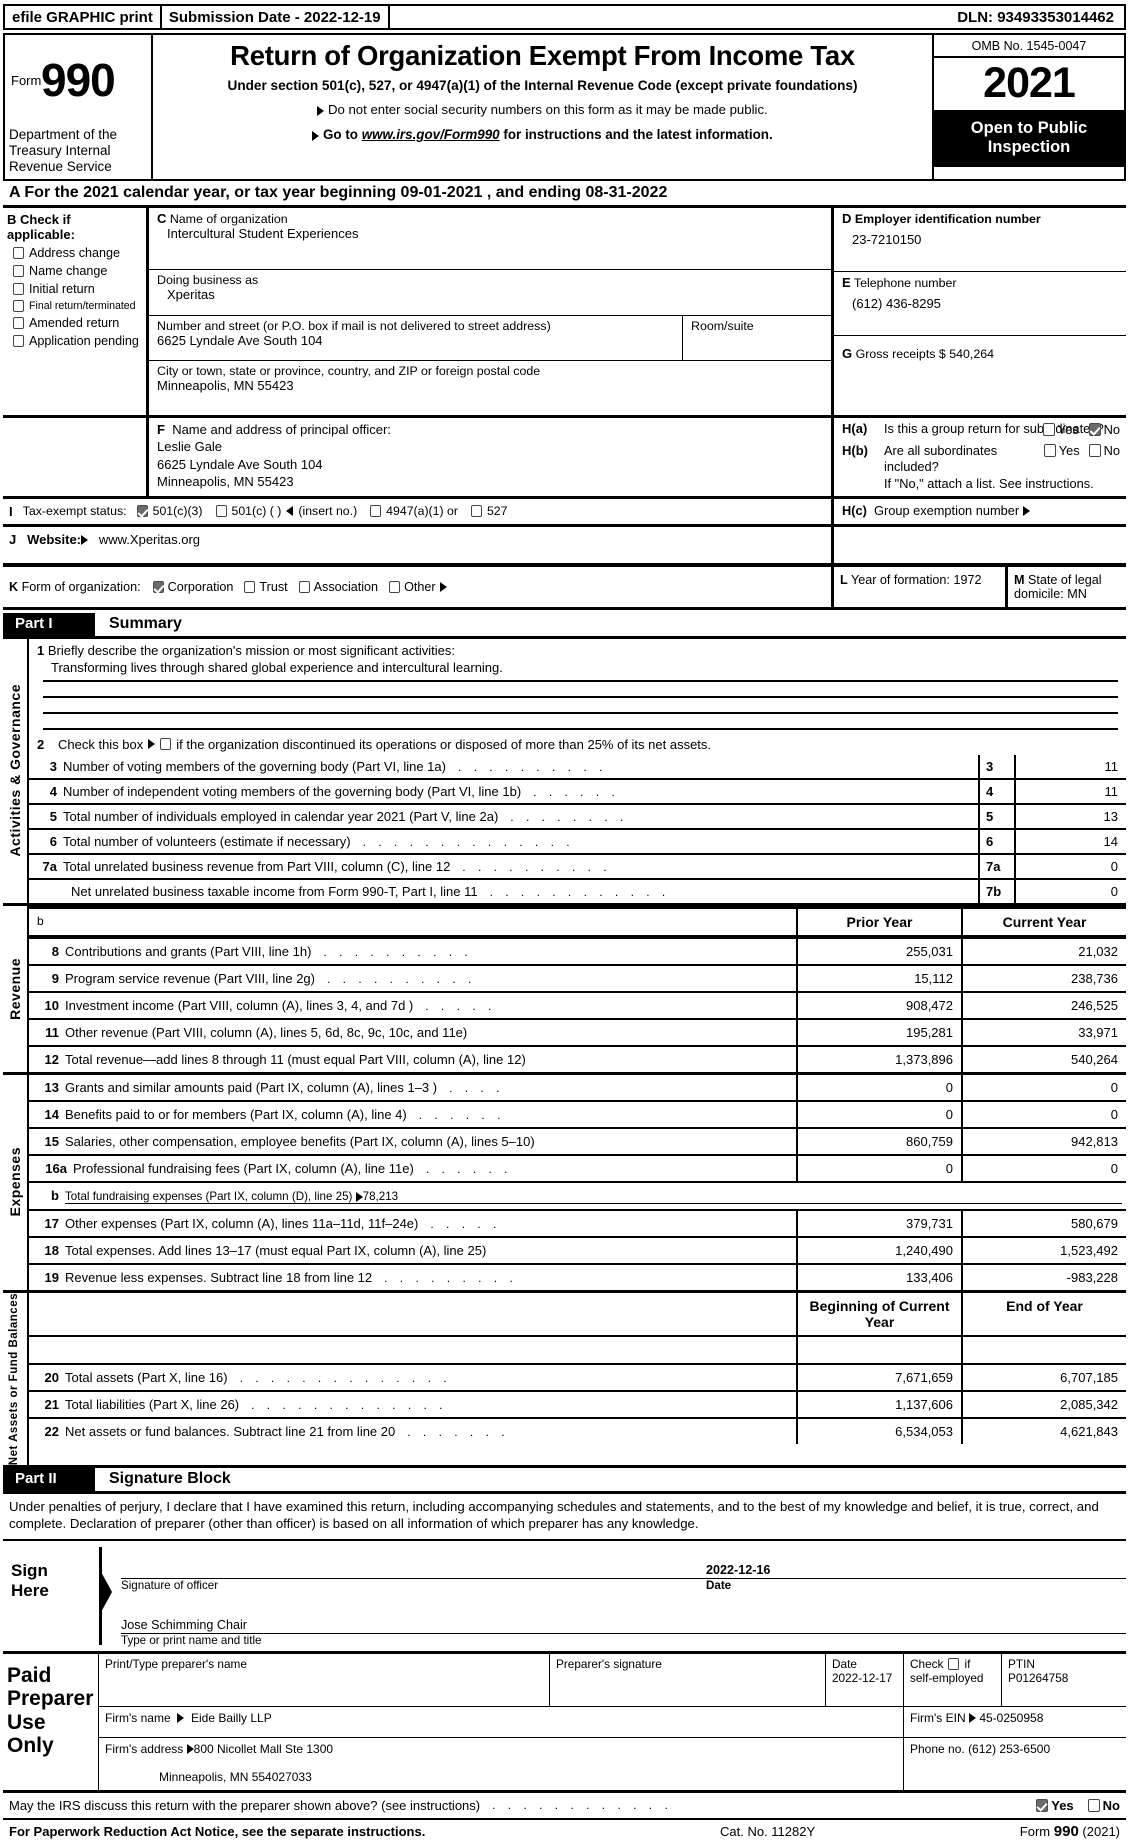 This screenshot has width=1129, height=1848. I want to click on Ha-no-option: No, so click(1104, 429).